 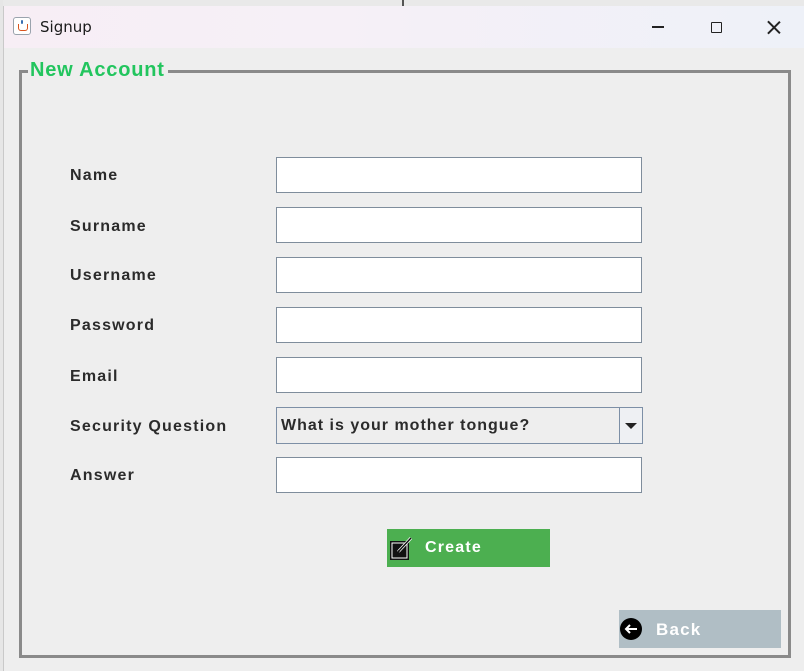 What do you see at coordinates (102, 475) in the screenshot?
I see `answer-label: Answer` at bounding box center [102, 475].